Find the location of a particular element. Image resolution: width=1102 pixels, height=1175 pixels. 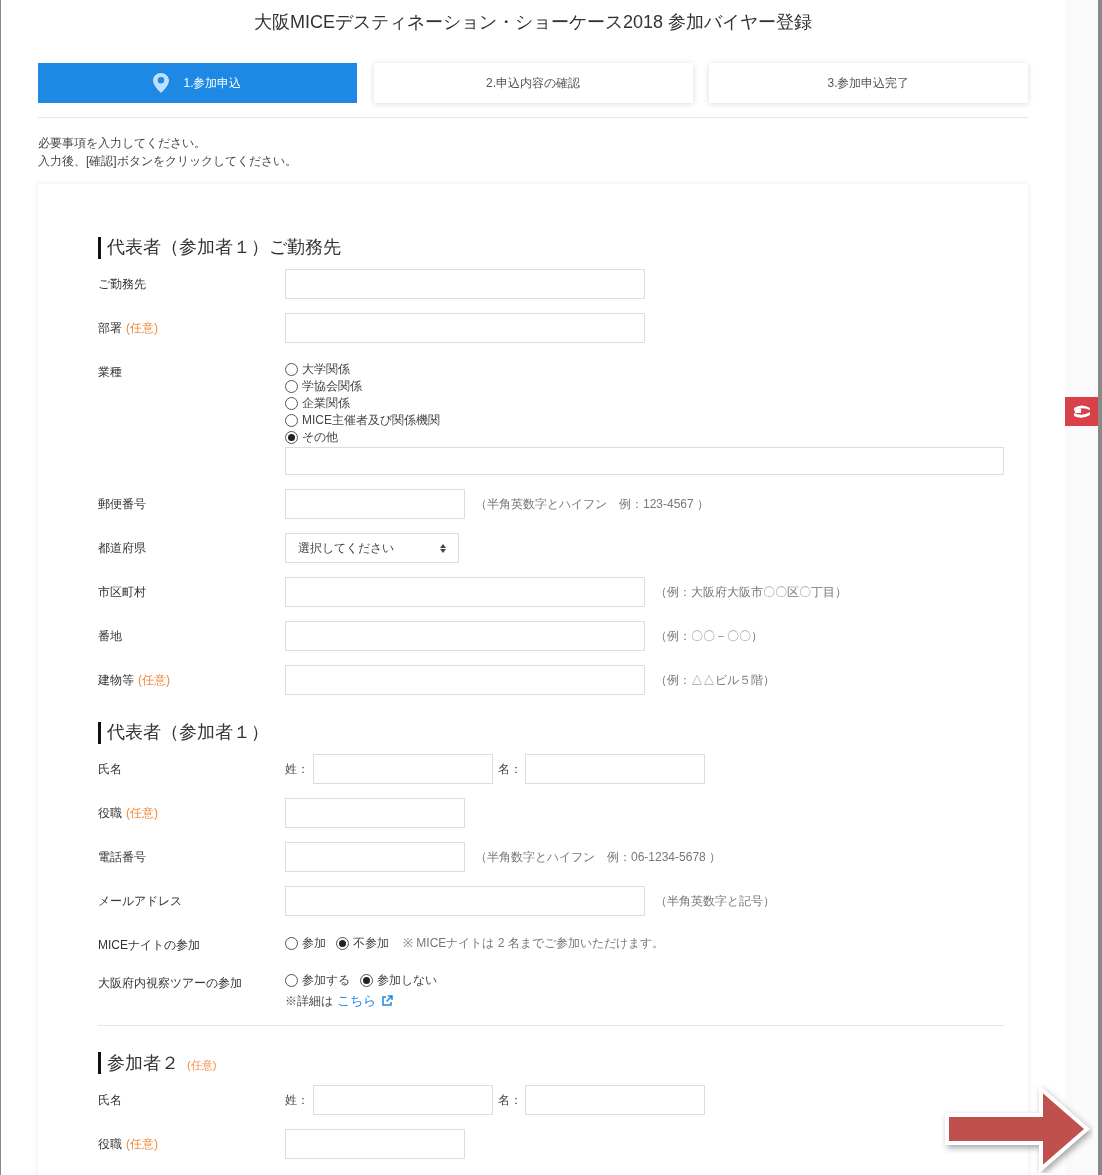

radio-label: 大学関係 is located at coordinates (326, 369).